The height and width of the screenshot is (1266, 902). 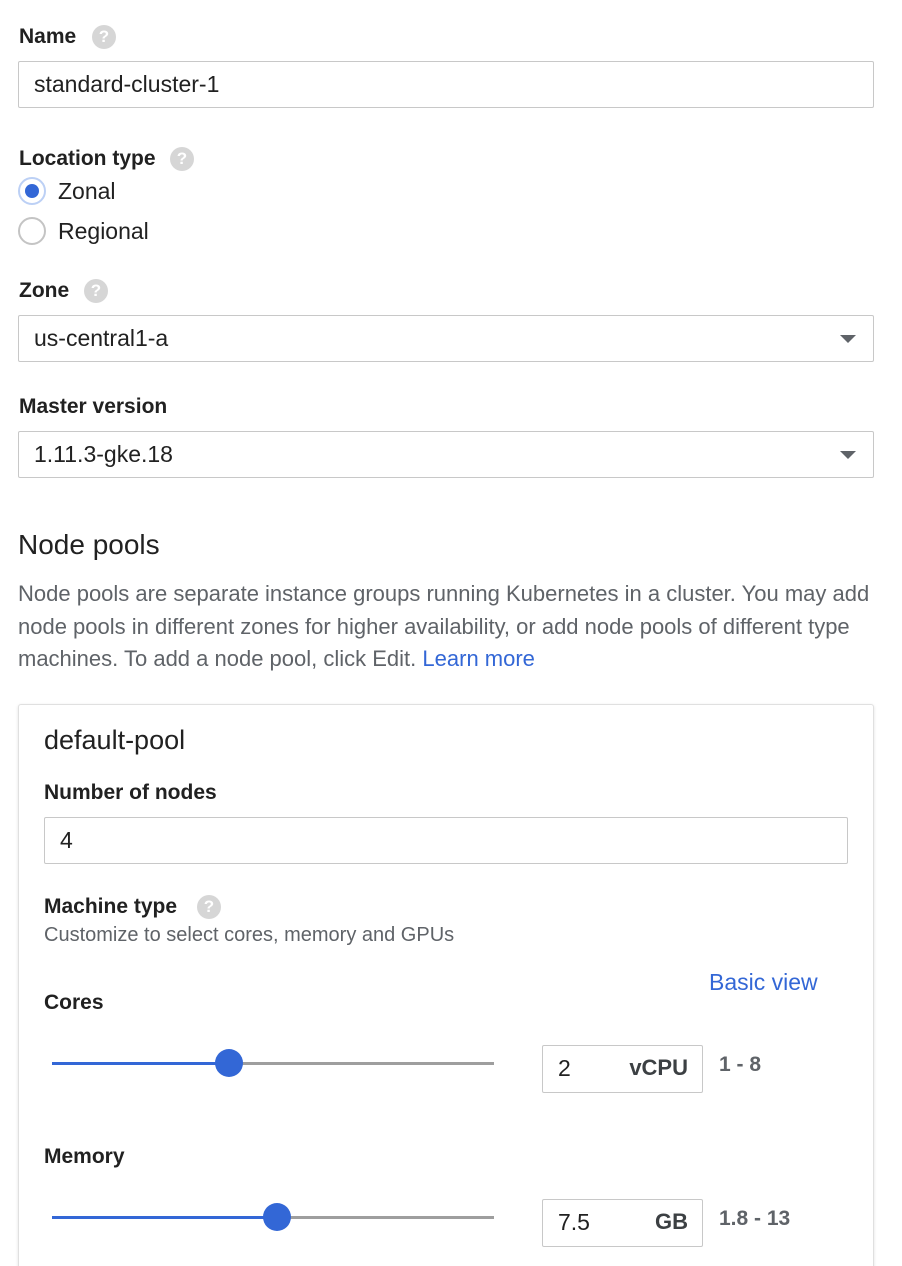 I want to click on radio-regional-label: Regional, so click(x=103, y=231).